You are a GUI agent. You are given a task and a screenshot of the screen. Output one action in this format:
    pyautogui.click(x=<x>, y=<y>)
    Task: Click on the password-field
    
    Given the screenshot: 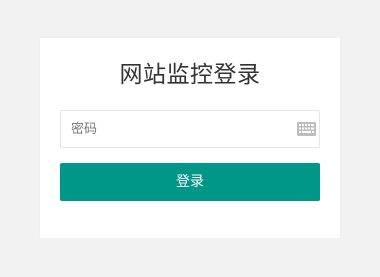 What is the action you would take?
    pyautogui.click(x=190, y=129)
    